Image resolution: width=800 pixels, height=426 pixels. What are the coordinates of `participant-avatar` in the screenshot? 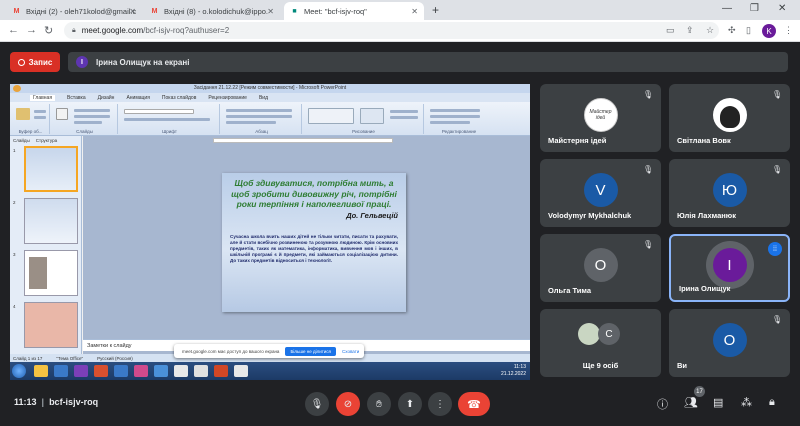 It's located at (729, 115).